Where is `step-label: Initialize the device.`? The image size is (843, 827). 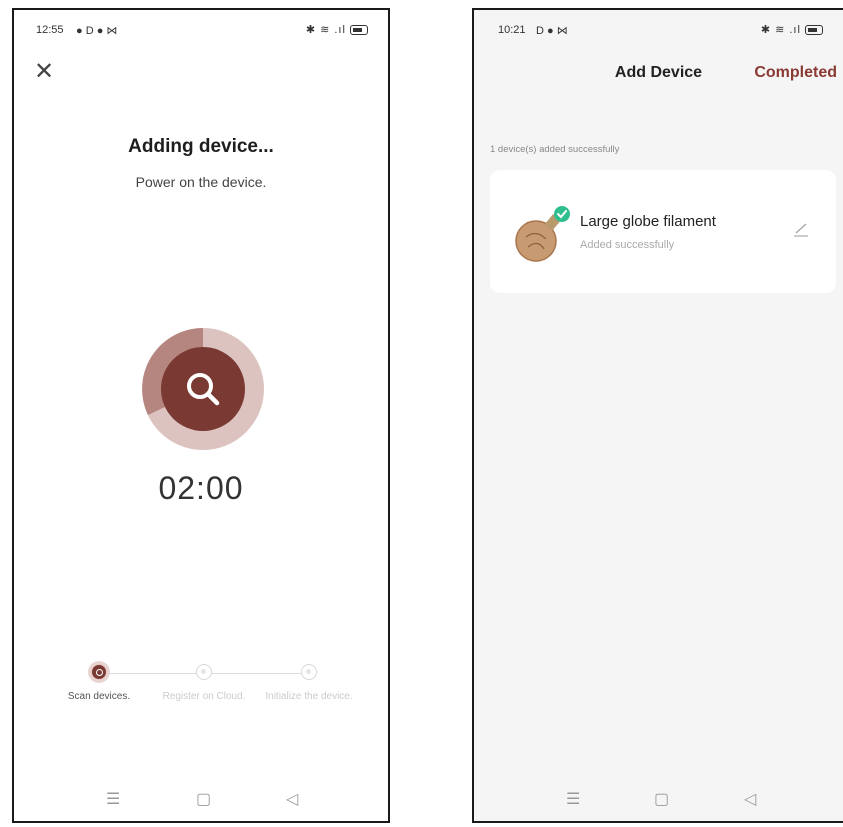 step-label: Initialize the device. is located at coordinates (309, 696).